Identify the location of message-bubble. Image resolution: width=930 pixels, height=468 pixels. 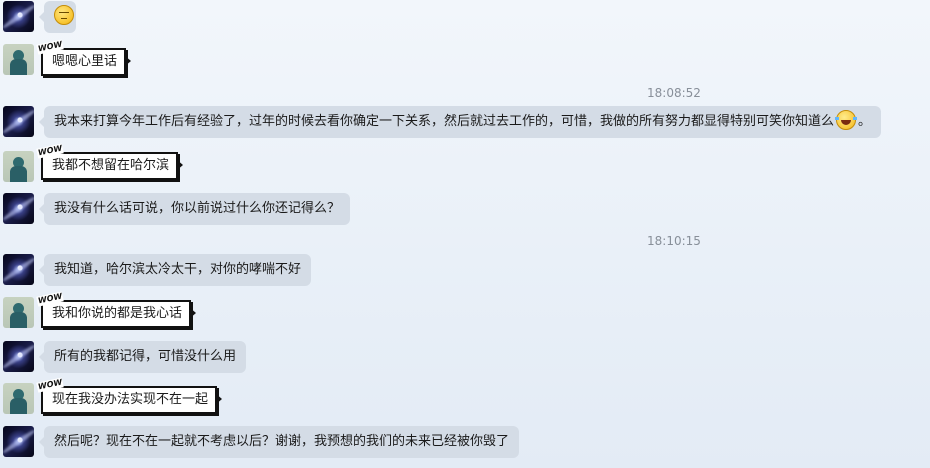
(57, 17).